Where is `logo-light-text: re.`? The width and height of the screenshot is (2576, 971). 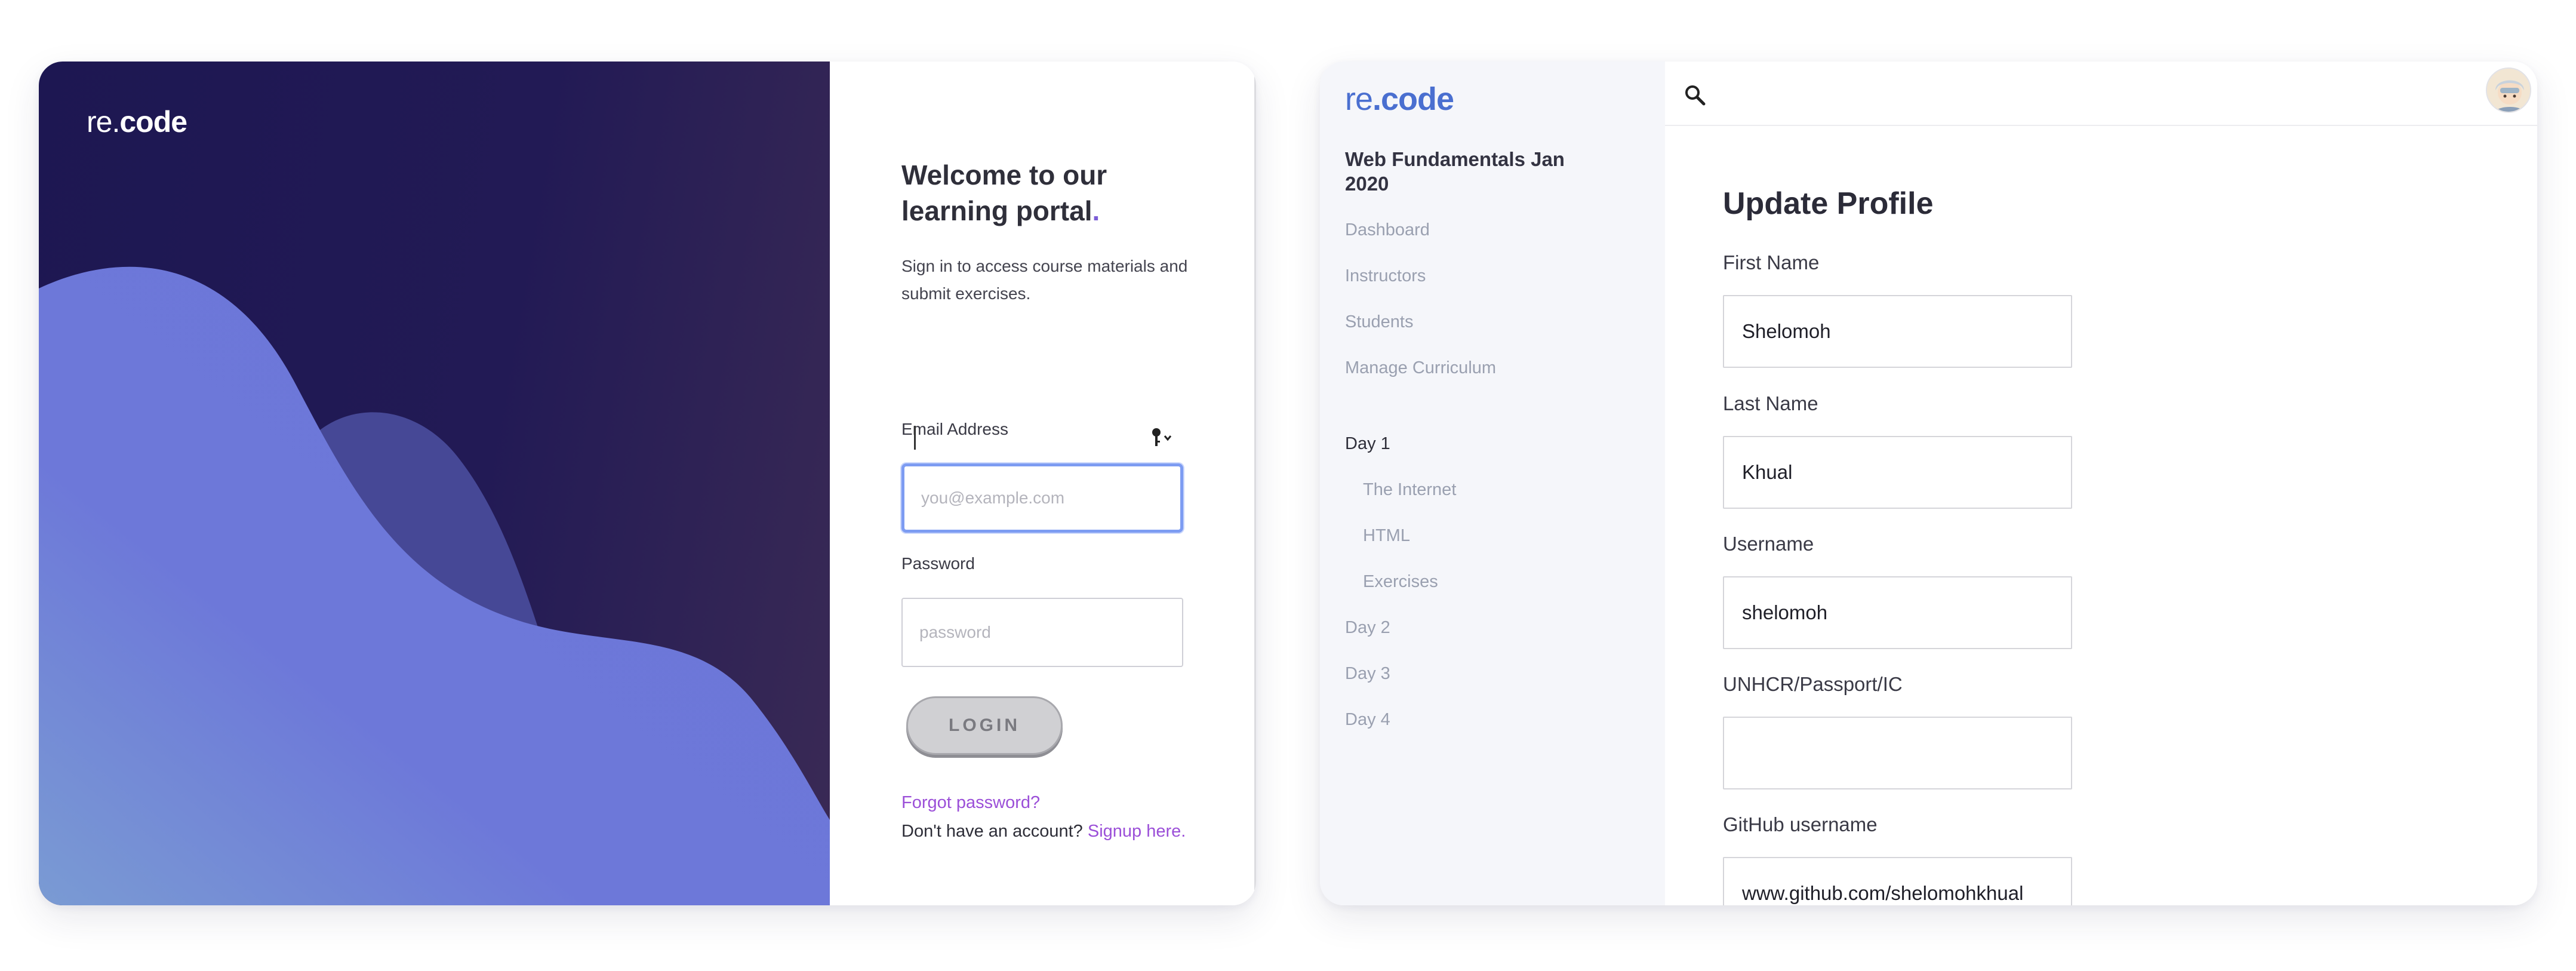
logo-light-text: re. is located at coordinates (103, 122).